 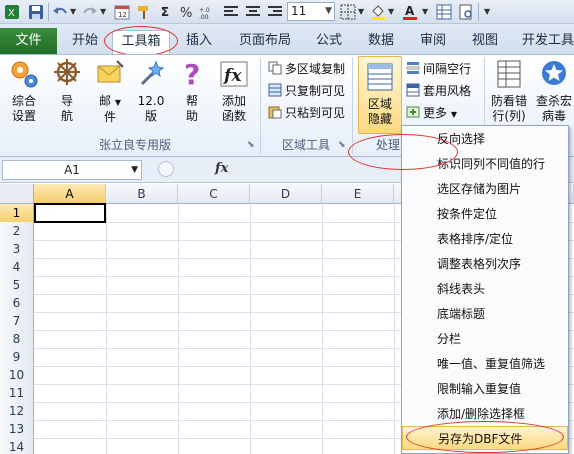 What do you see at coordinates (191, 101) in the screenshot?
I see `button-label: 帮` at bounding box center [191, 101].